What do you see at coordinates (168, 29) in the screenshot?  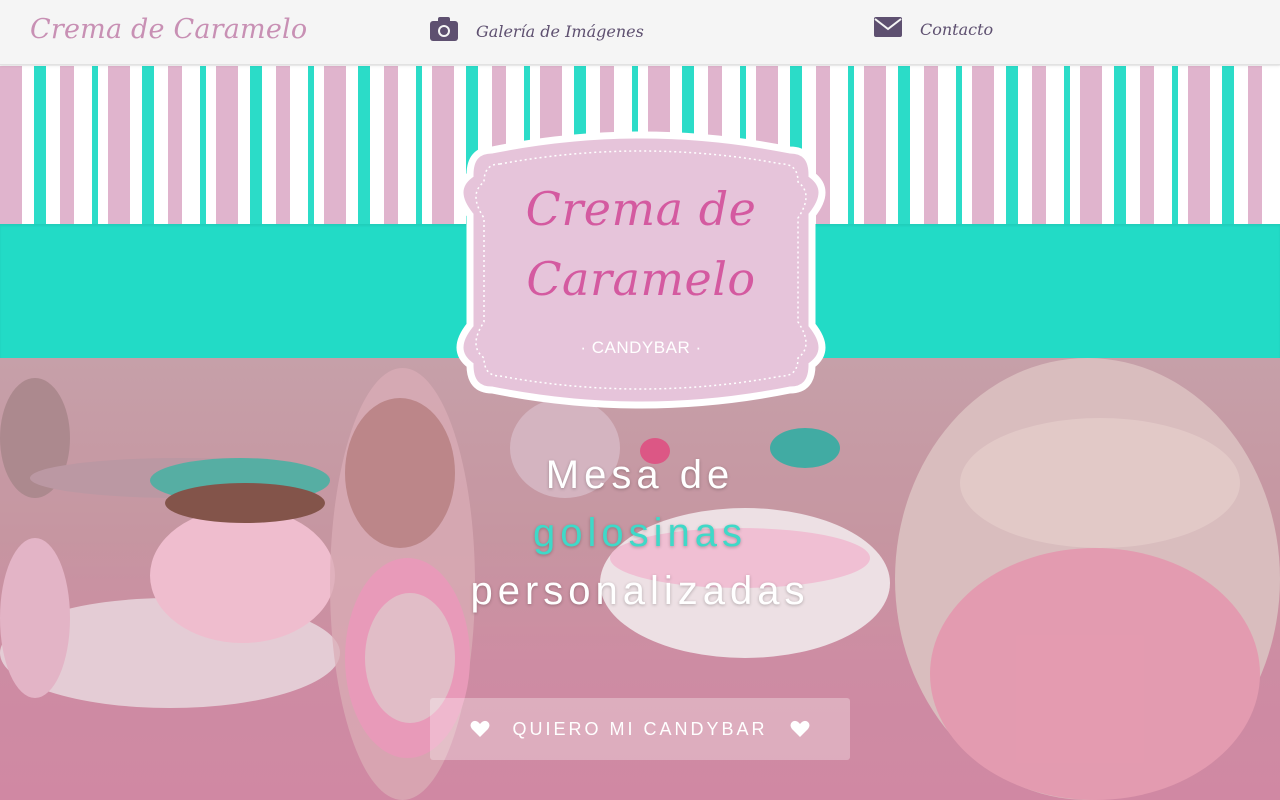 I see `brand-logo: Crema de Caramelo` at bounding box center [168, 29].